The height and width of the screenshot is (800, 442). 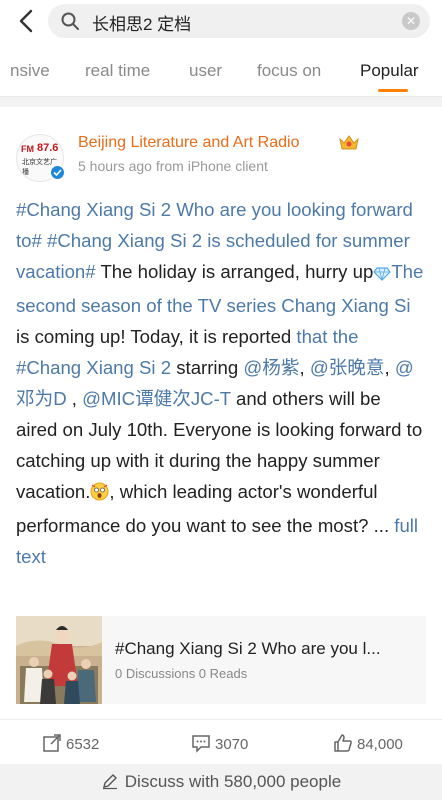 What do you see at coordinates (239, 21) in the screenshot?
I see `search-input: 长相思2 定档 ✕` at bounding box center [239, 21].